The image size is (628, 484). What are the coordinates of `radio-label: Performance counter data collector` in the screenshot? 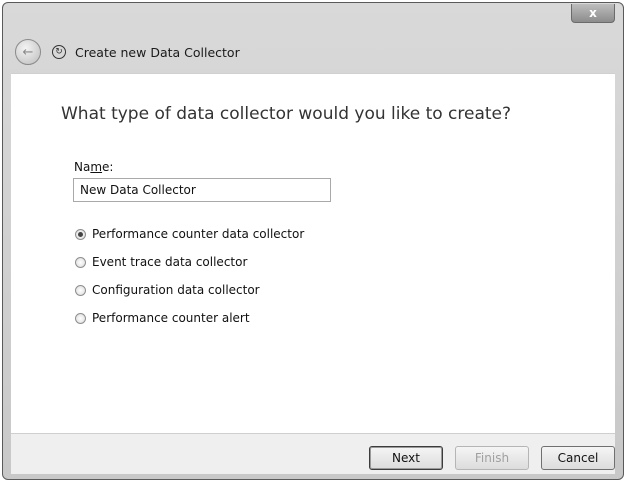 It's located at (198, 234).